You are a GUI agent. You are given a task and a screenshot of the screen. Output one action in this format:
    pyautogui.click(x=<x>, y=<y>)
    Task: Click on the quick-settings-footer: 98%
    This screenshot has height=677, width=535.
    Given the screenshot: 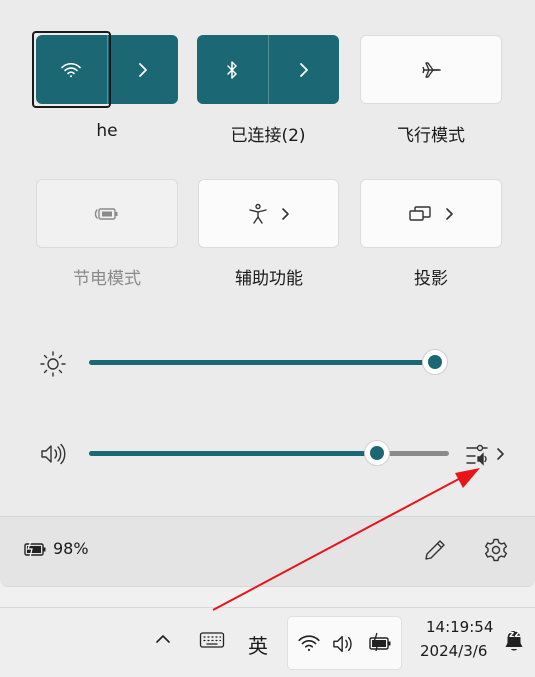 What is the action you would take?
    pyautogui.click(x=267, y=551)
    